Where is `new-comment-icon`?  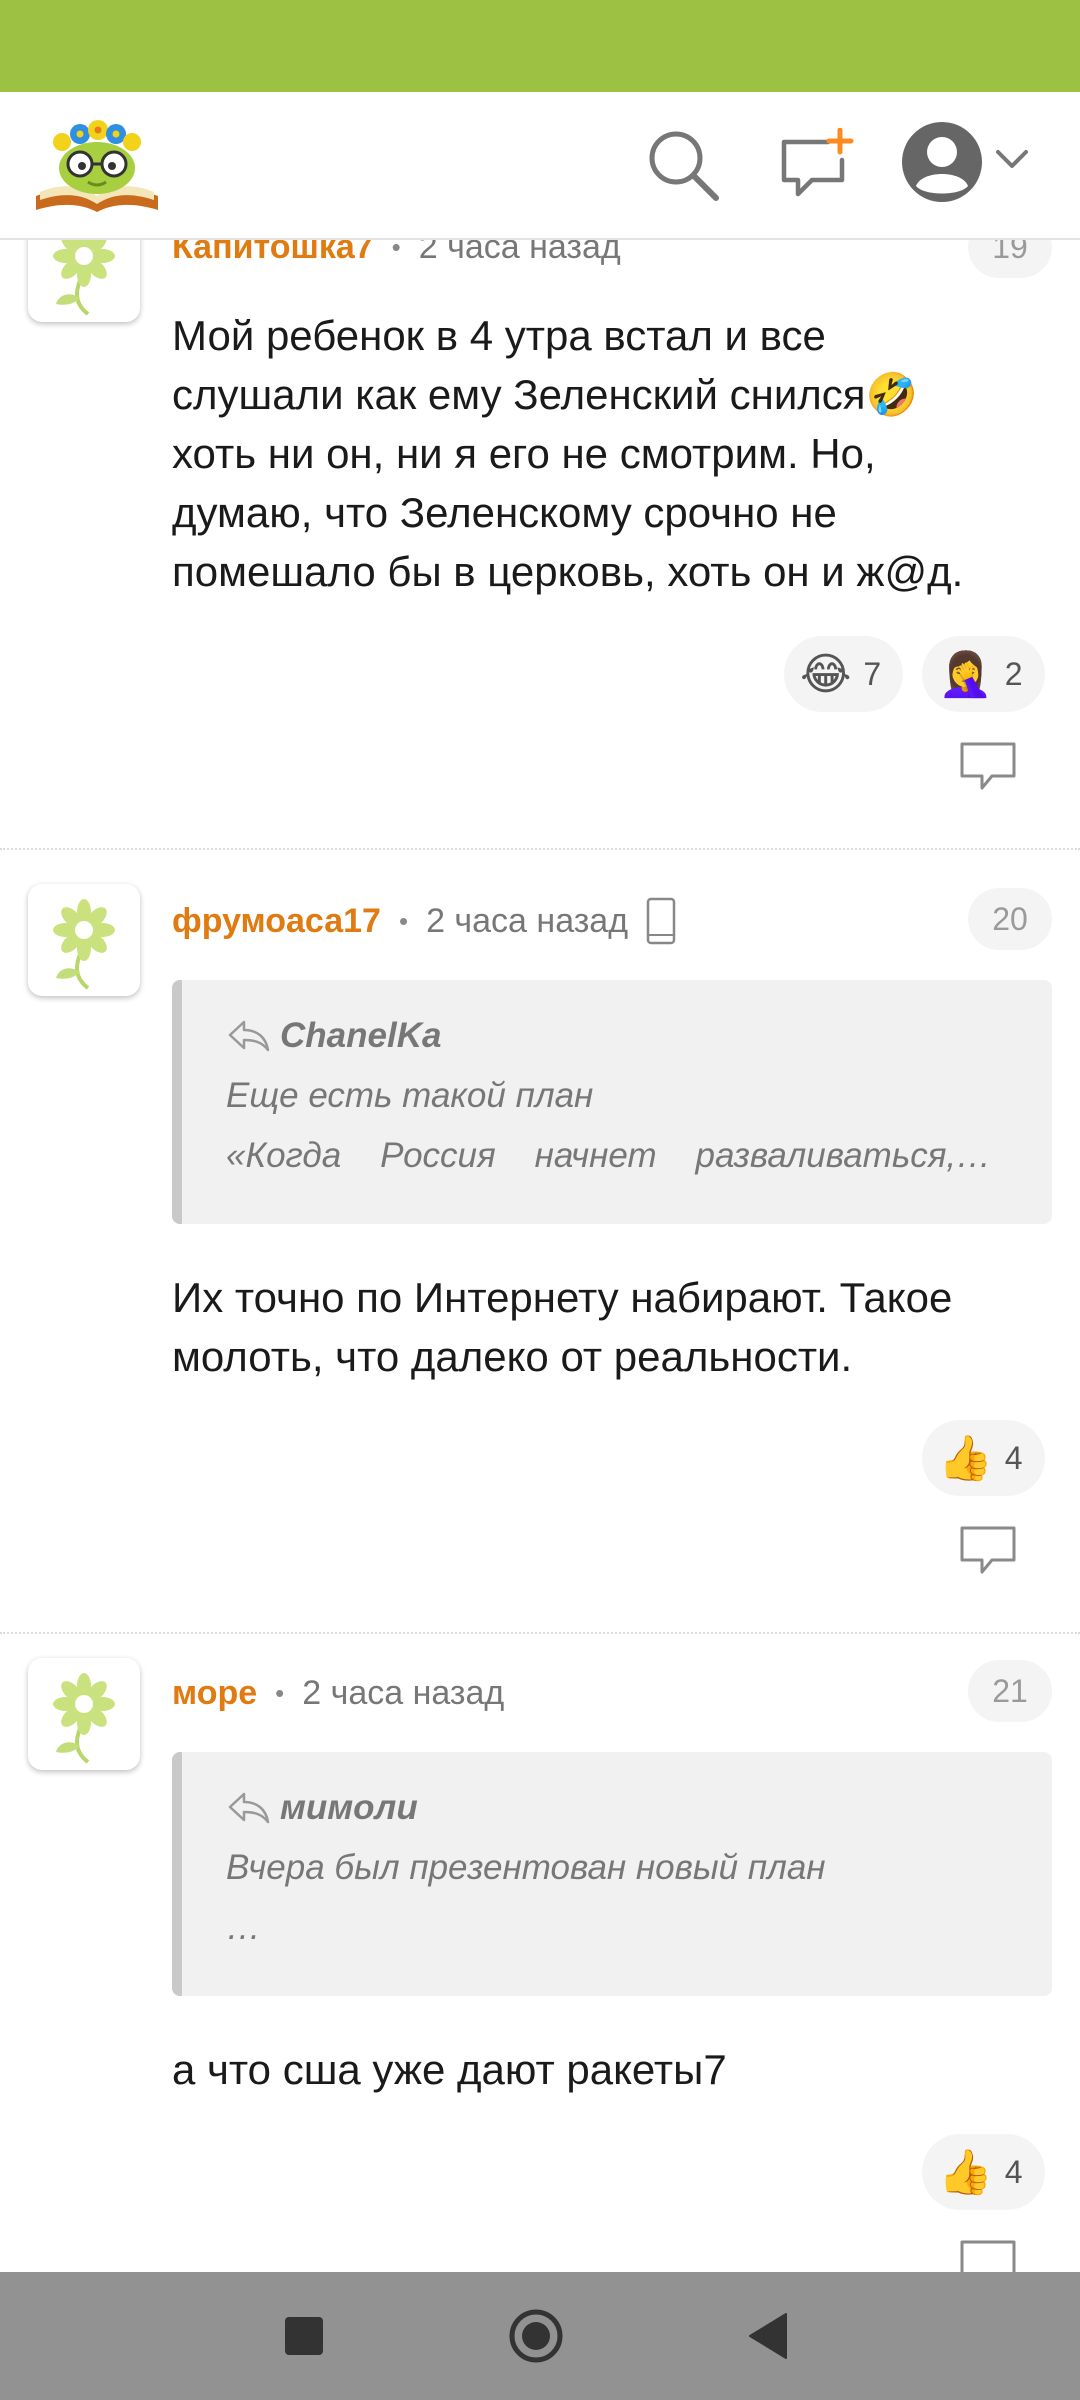 new-comment-icon is located at coordinates (818, 165).